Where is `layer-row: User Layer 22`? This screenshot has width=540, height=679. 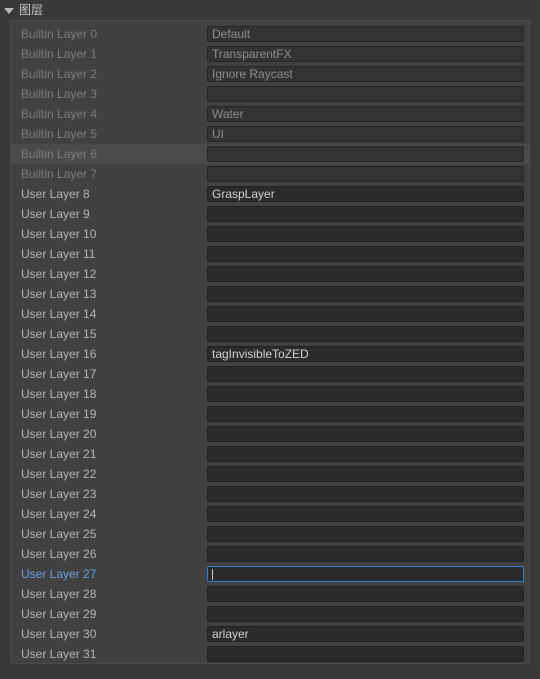 layer-row: User Layer 22 is located at coordinates (270, 474).